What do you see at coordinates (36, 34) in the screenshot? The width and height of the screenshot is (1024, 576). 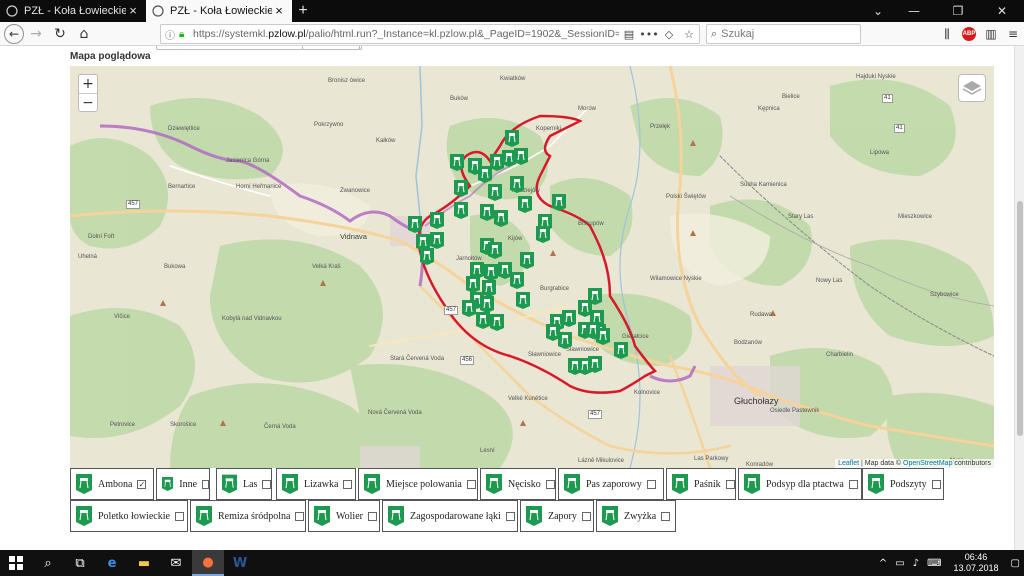 I see `forward-button: →` at bounding box center [36, 34].